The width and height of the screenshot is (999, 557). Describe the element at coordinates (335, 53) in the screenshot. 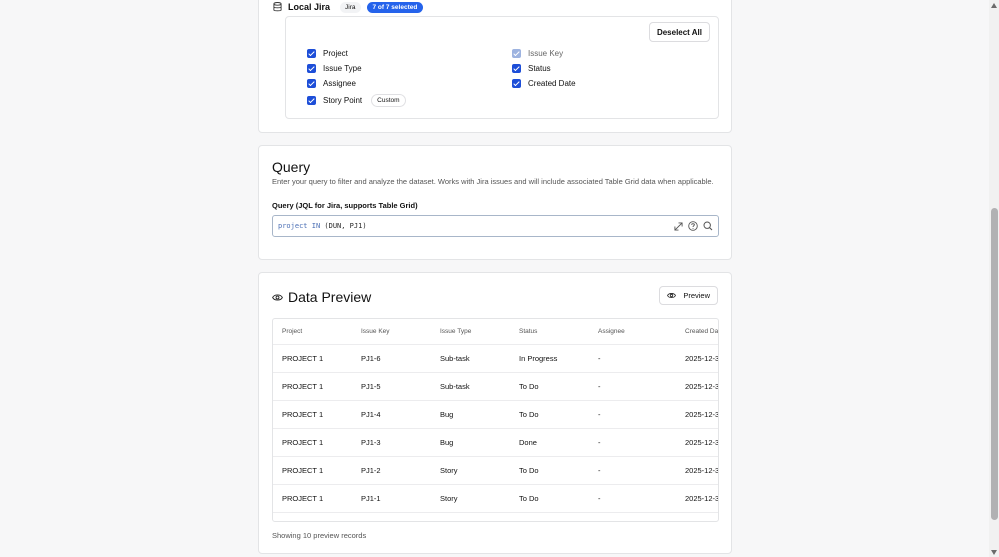

I see `field-label: Project` at that location.